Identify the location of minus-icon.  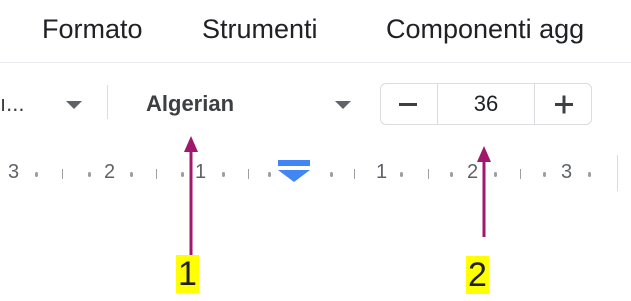
(408, 104).